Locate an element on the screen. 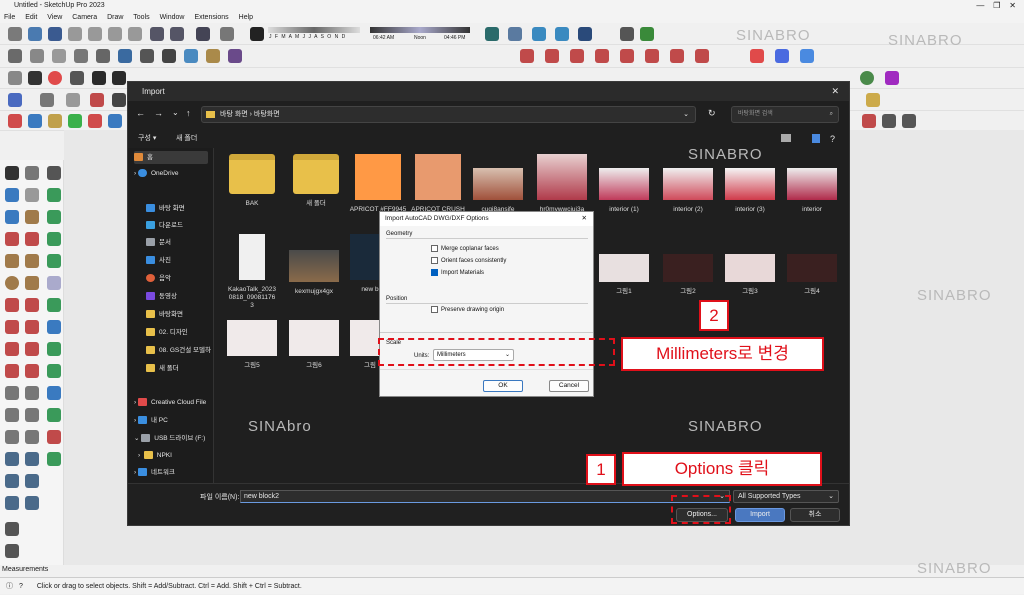 The height and width of the screenshot is (595, 1024). move-tool-icon is located at coordinates (12, 327).